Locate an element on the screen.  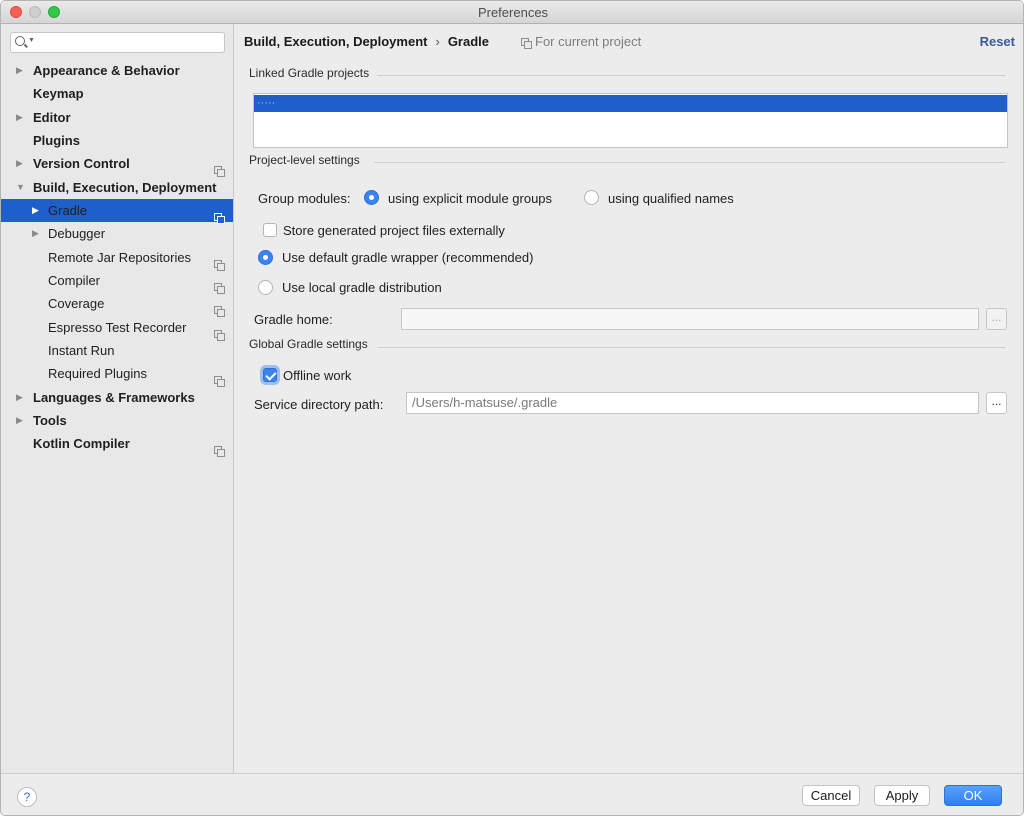
sidebar-item-label: Appearance & Behavior is located at coordinates (106, 70).